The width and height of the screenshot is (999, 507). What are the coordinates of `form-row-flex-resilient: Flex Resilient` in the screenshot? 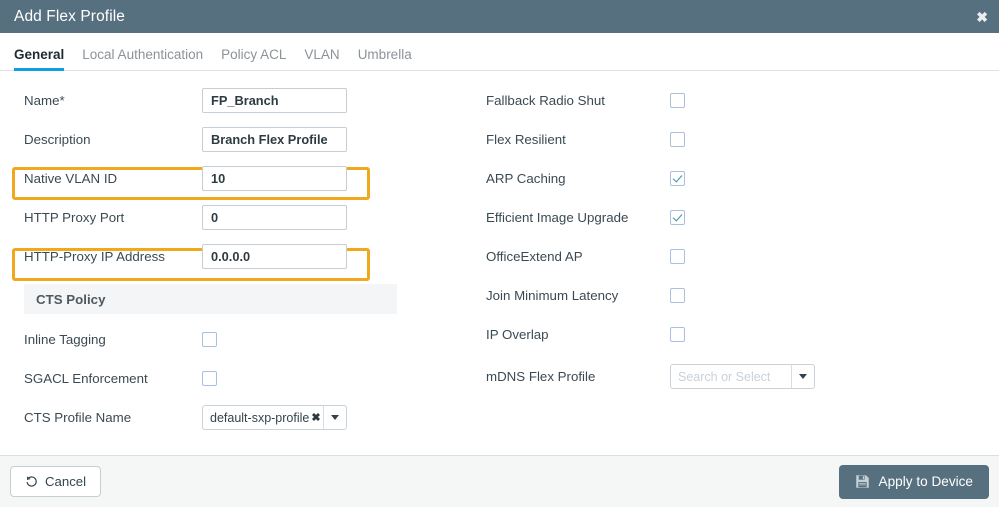 It's located at (739, 139).